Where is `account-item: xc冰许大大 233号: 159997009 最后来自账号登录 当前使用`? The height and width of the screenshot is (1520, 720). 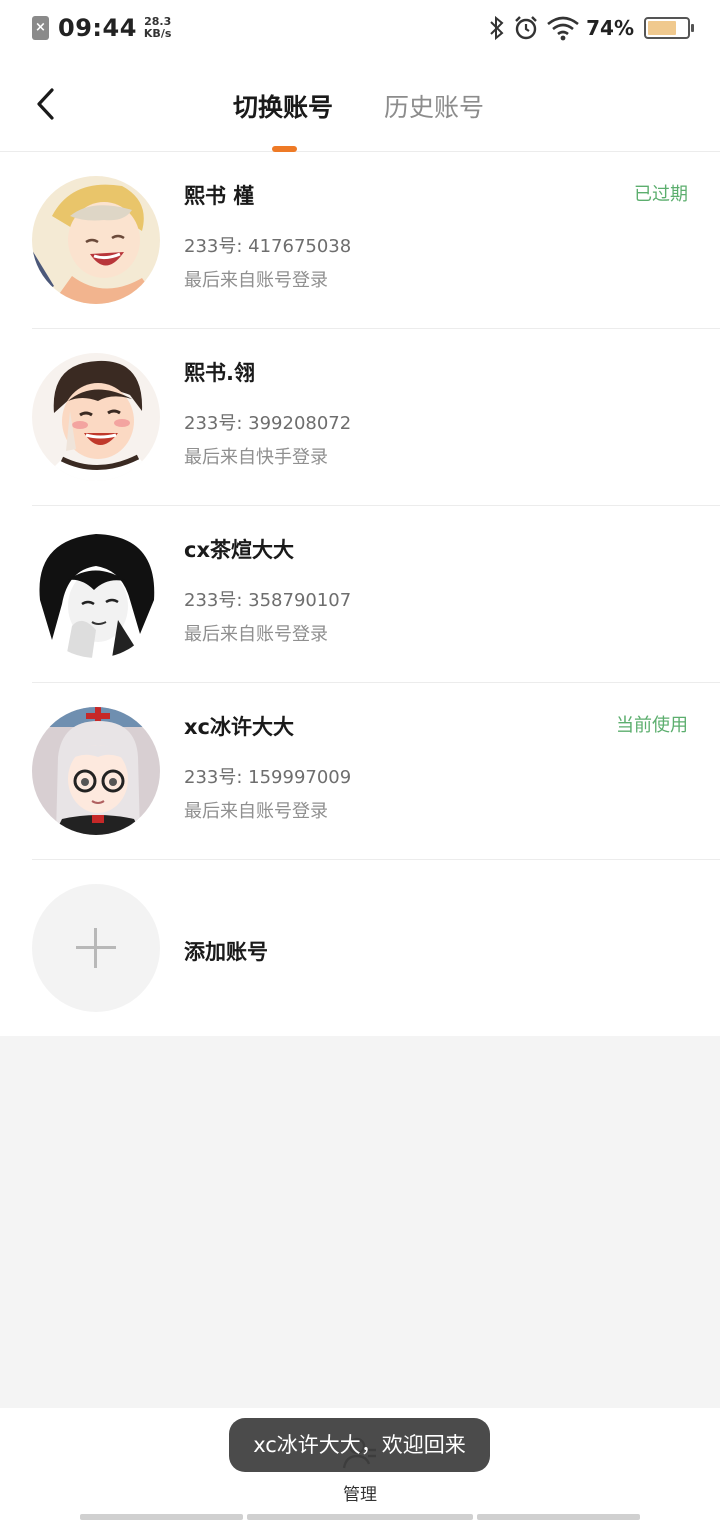
account-item: xc冰许大大 233号: 159997009 最后来自账号登录 当前使用 is located at coordinates (360, 771).